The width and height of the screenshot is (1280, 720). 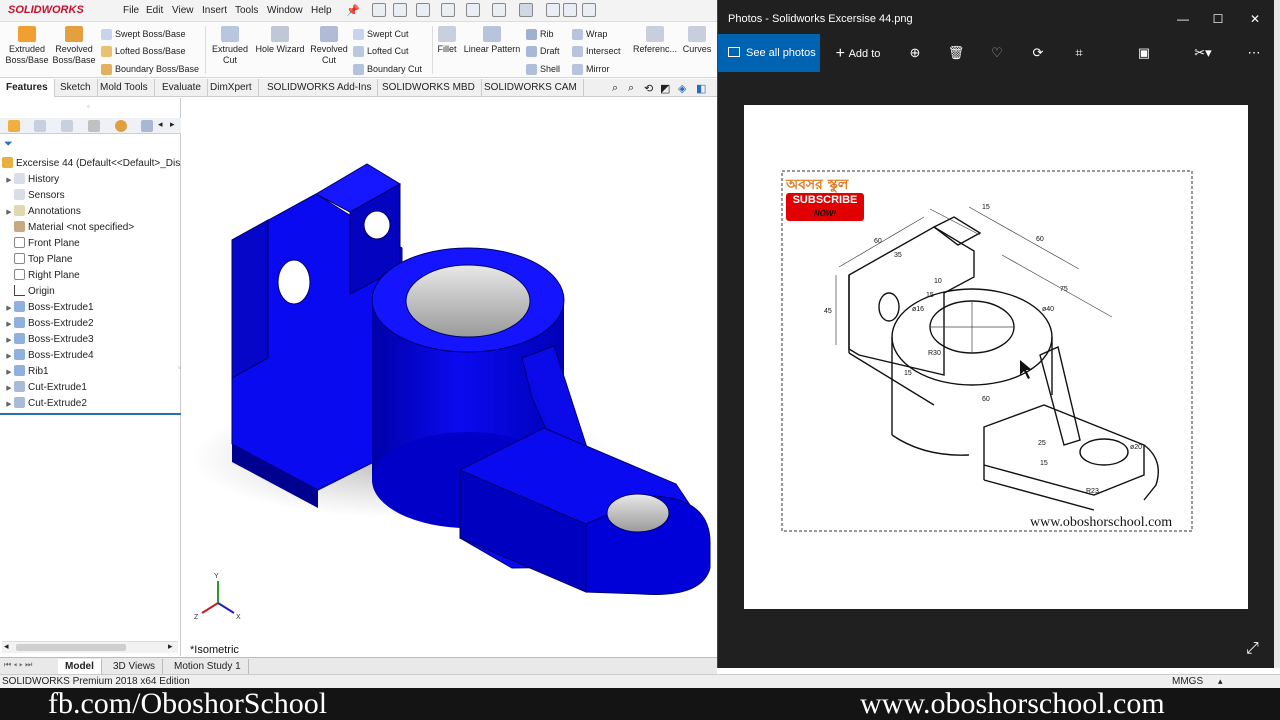 What do you see at coordinates (160, 124) in the screenshot?
I see `scroll-left-icon: ◂` at bounding box center [160, 124].